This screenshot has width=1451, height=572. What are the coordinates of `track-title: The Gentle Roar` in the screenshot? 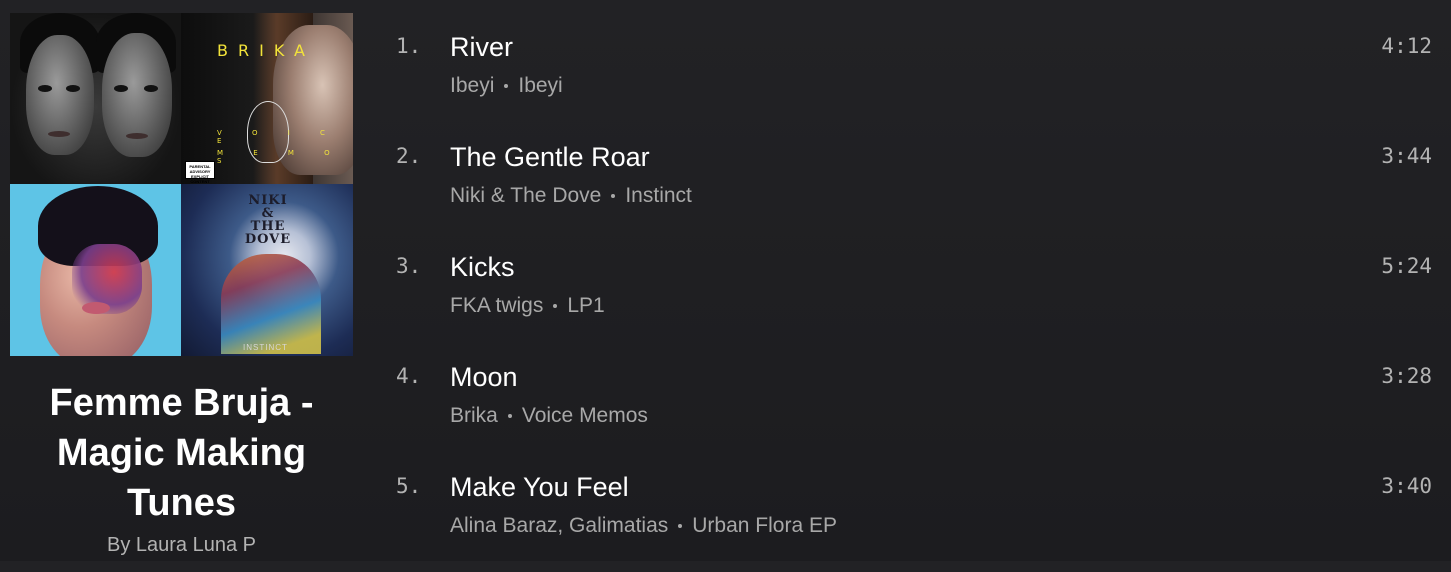 It's located at (550, 157).